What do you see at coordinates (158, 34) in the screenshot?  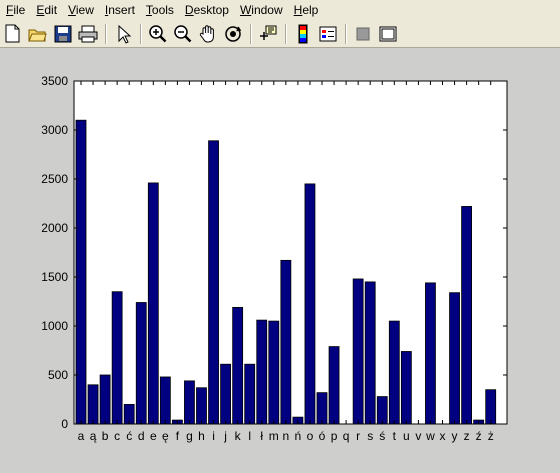 I see `zoom-in-button` at bounding box center [158, 34].